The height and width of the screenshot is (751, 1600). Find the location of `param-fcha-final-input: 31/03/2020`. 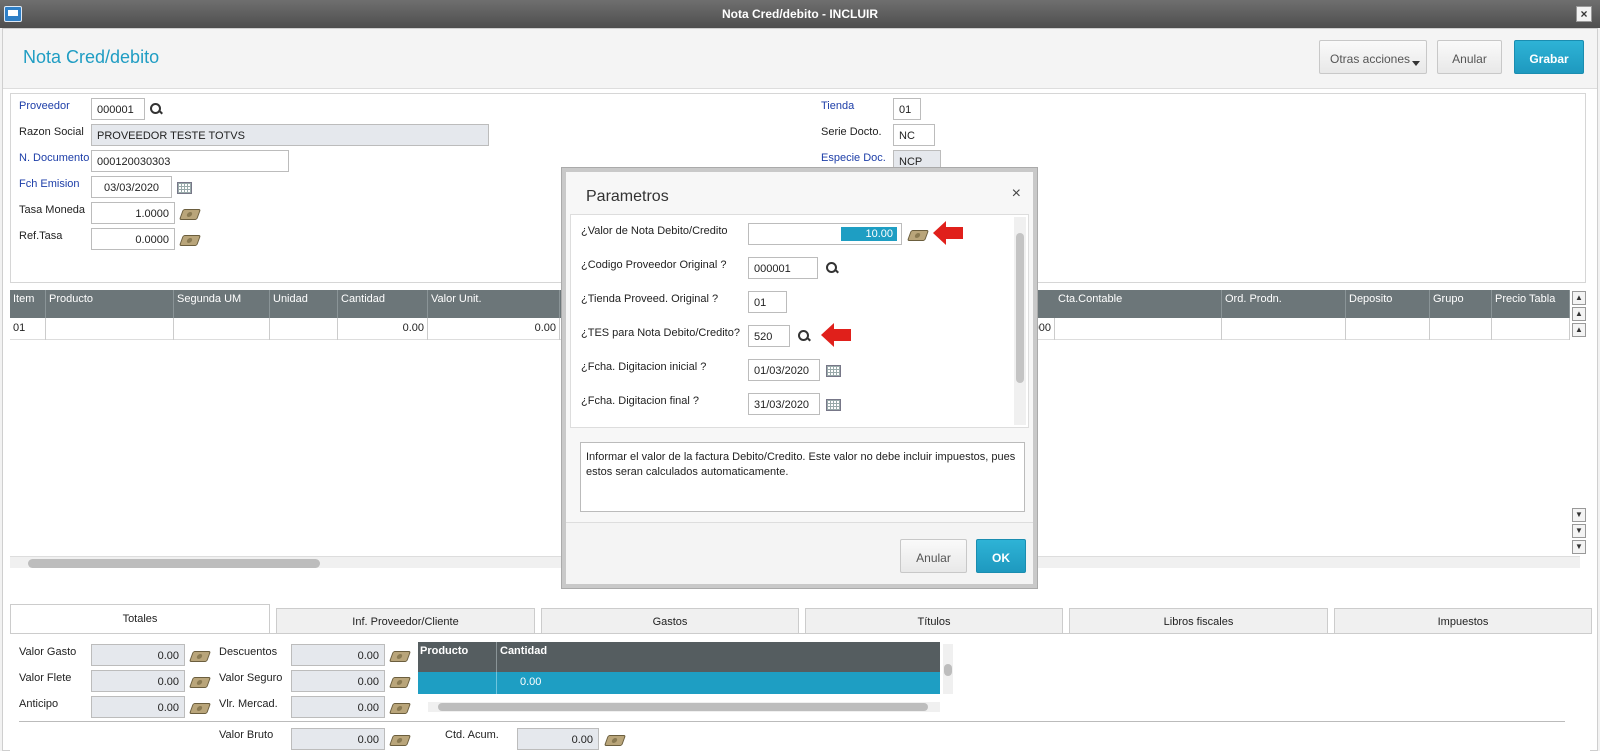

param-fcha-final-input: 31/03/2020 is located at coordinates (784, 404).